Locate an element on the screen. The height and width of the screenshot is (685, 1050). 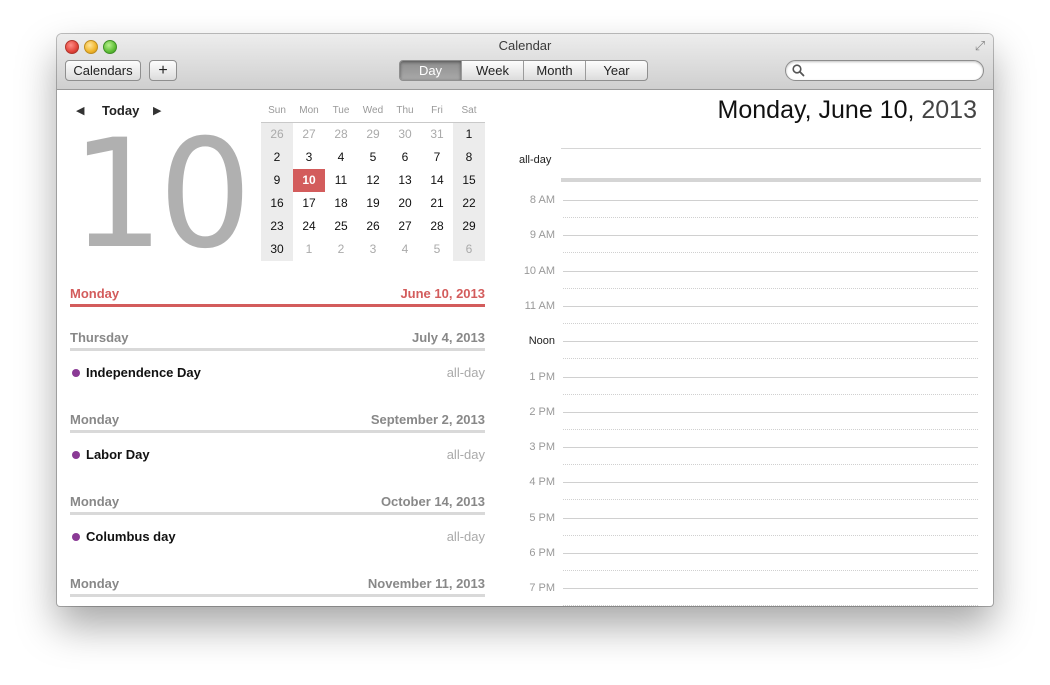
mini-calendar-day: 17 is located at coordinates (309, 203).